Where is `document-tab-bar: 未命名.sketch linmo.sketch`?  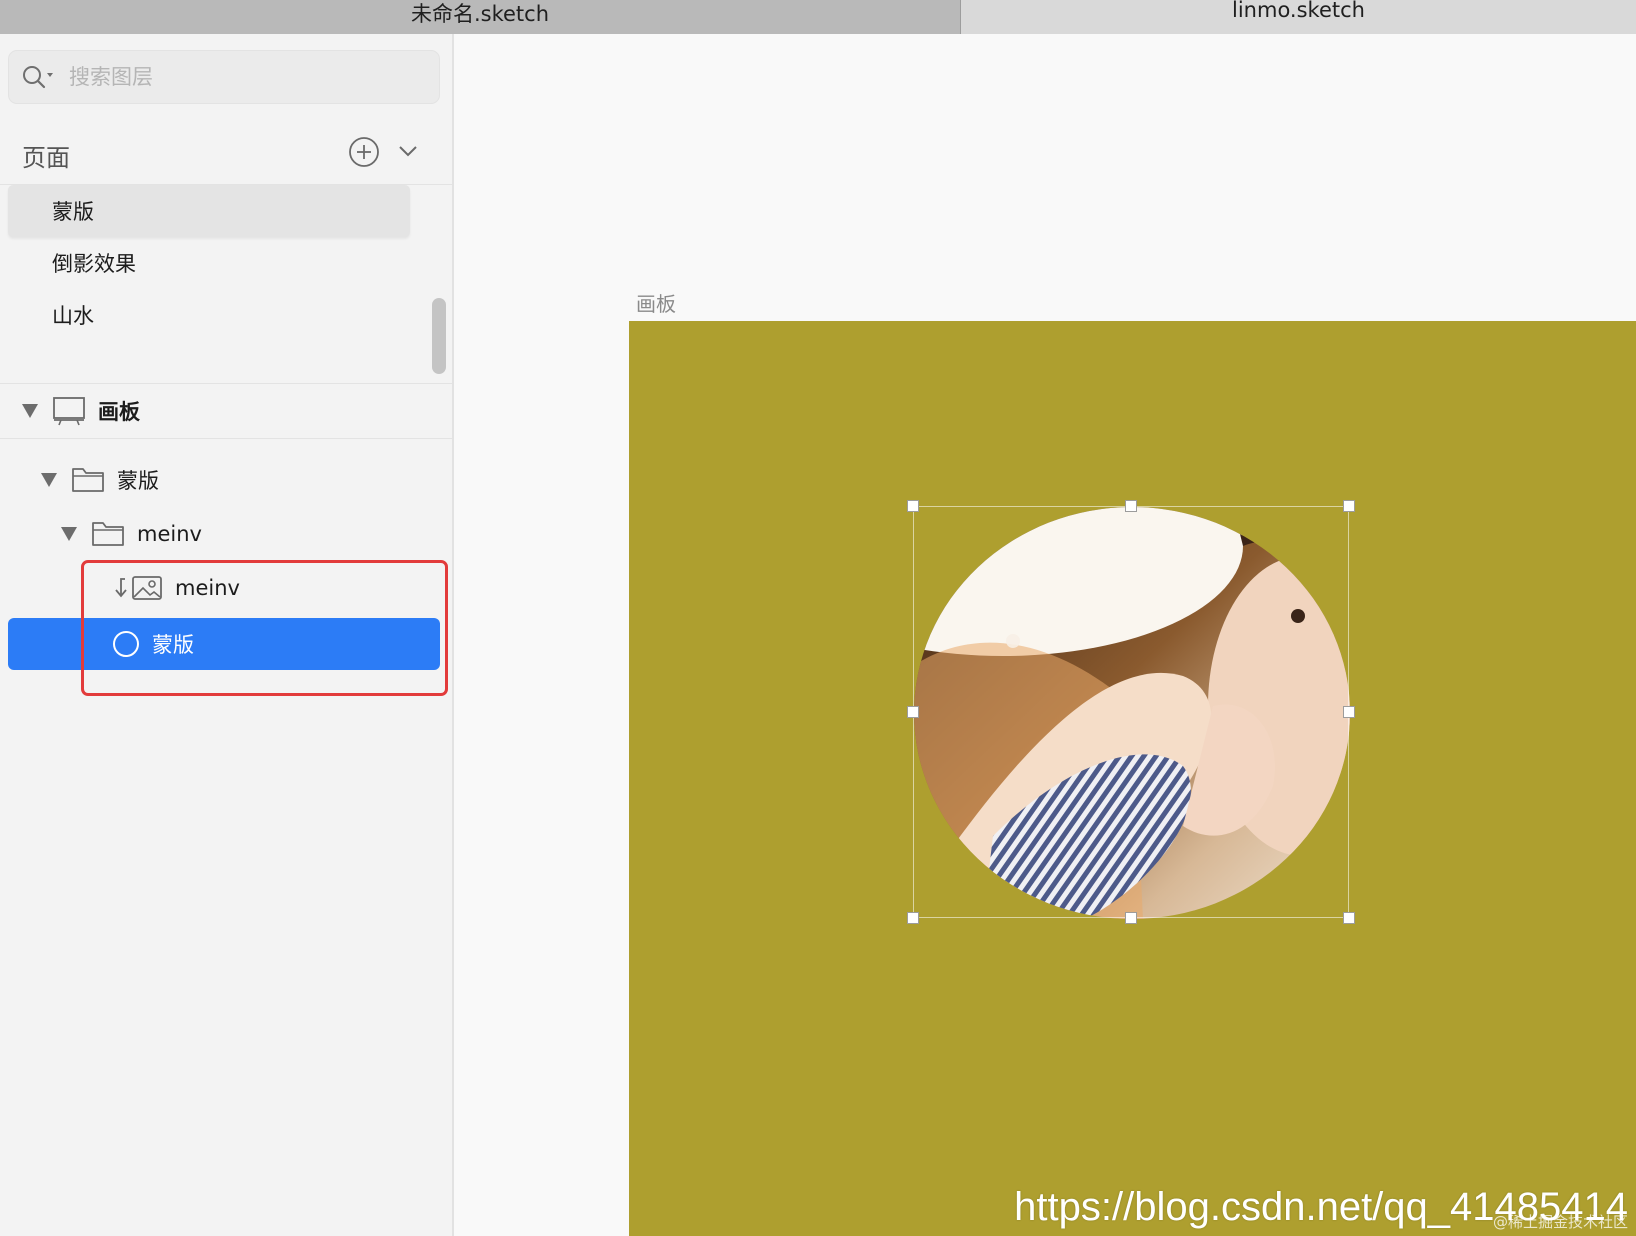 document-tab-bar: 未命名.sketch linmo.sketch is located at coordinates (818, 17).